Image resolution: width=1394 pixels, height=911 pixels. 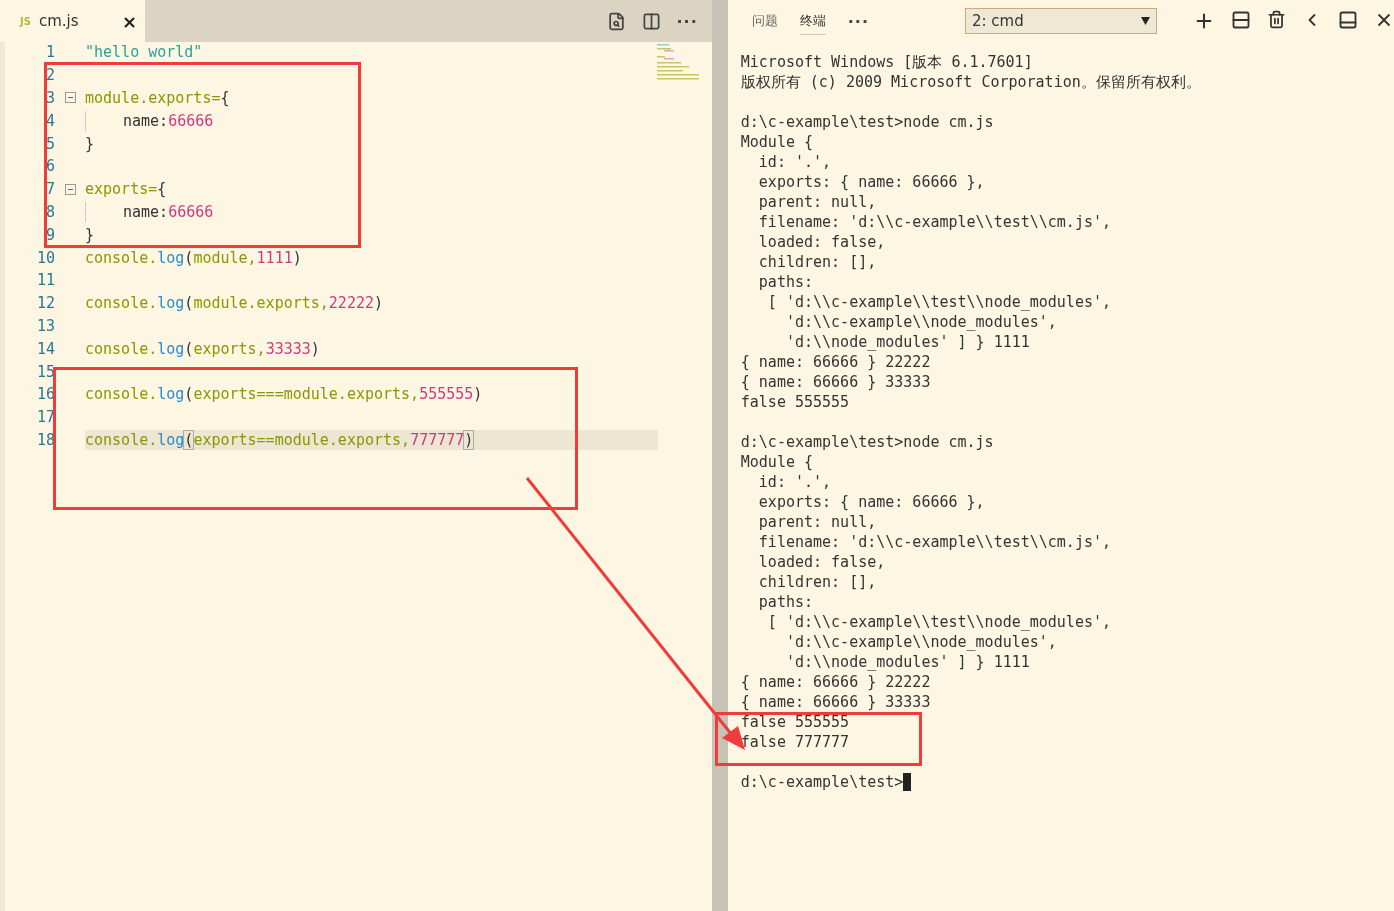 I want to click on line-number: 2, so click(x=49, y=75).